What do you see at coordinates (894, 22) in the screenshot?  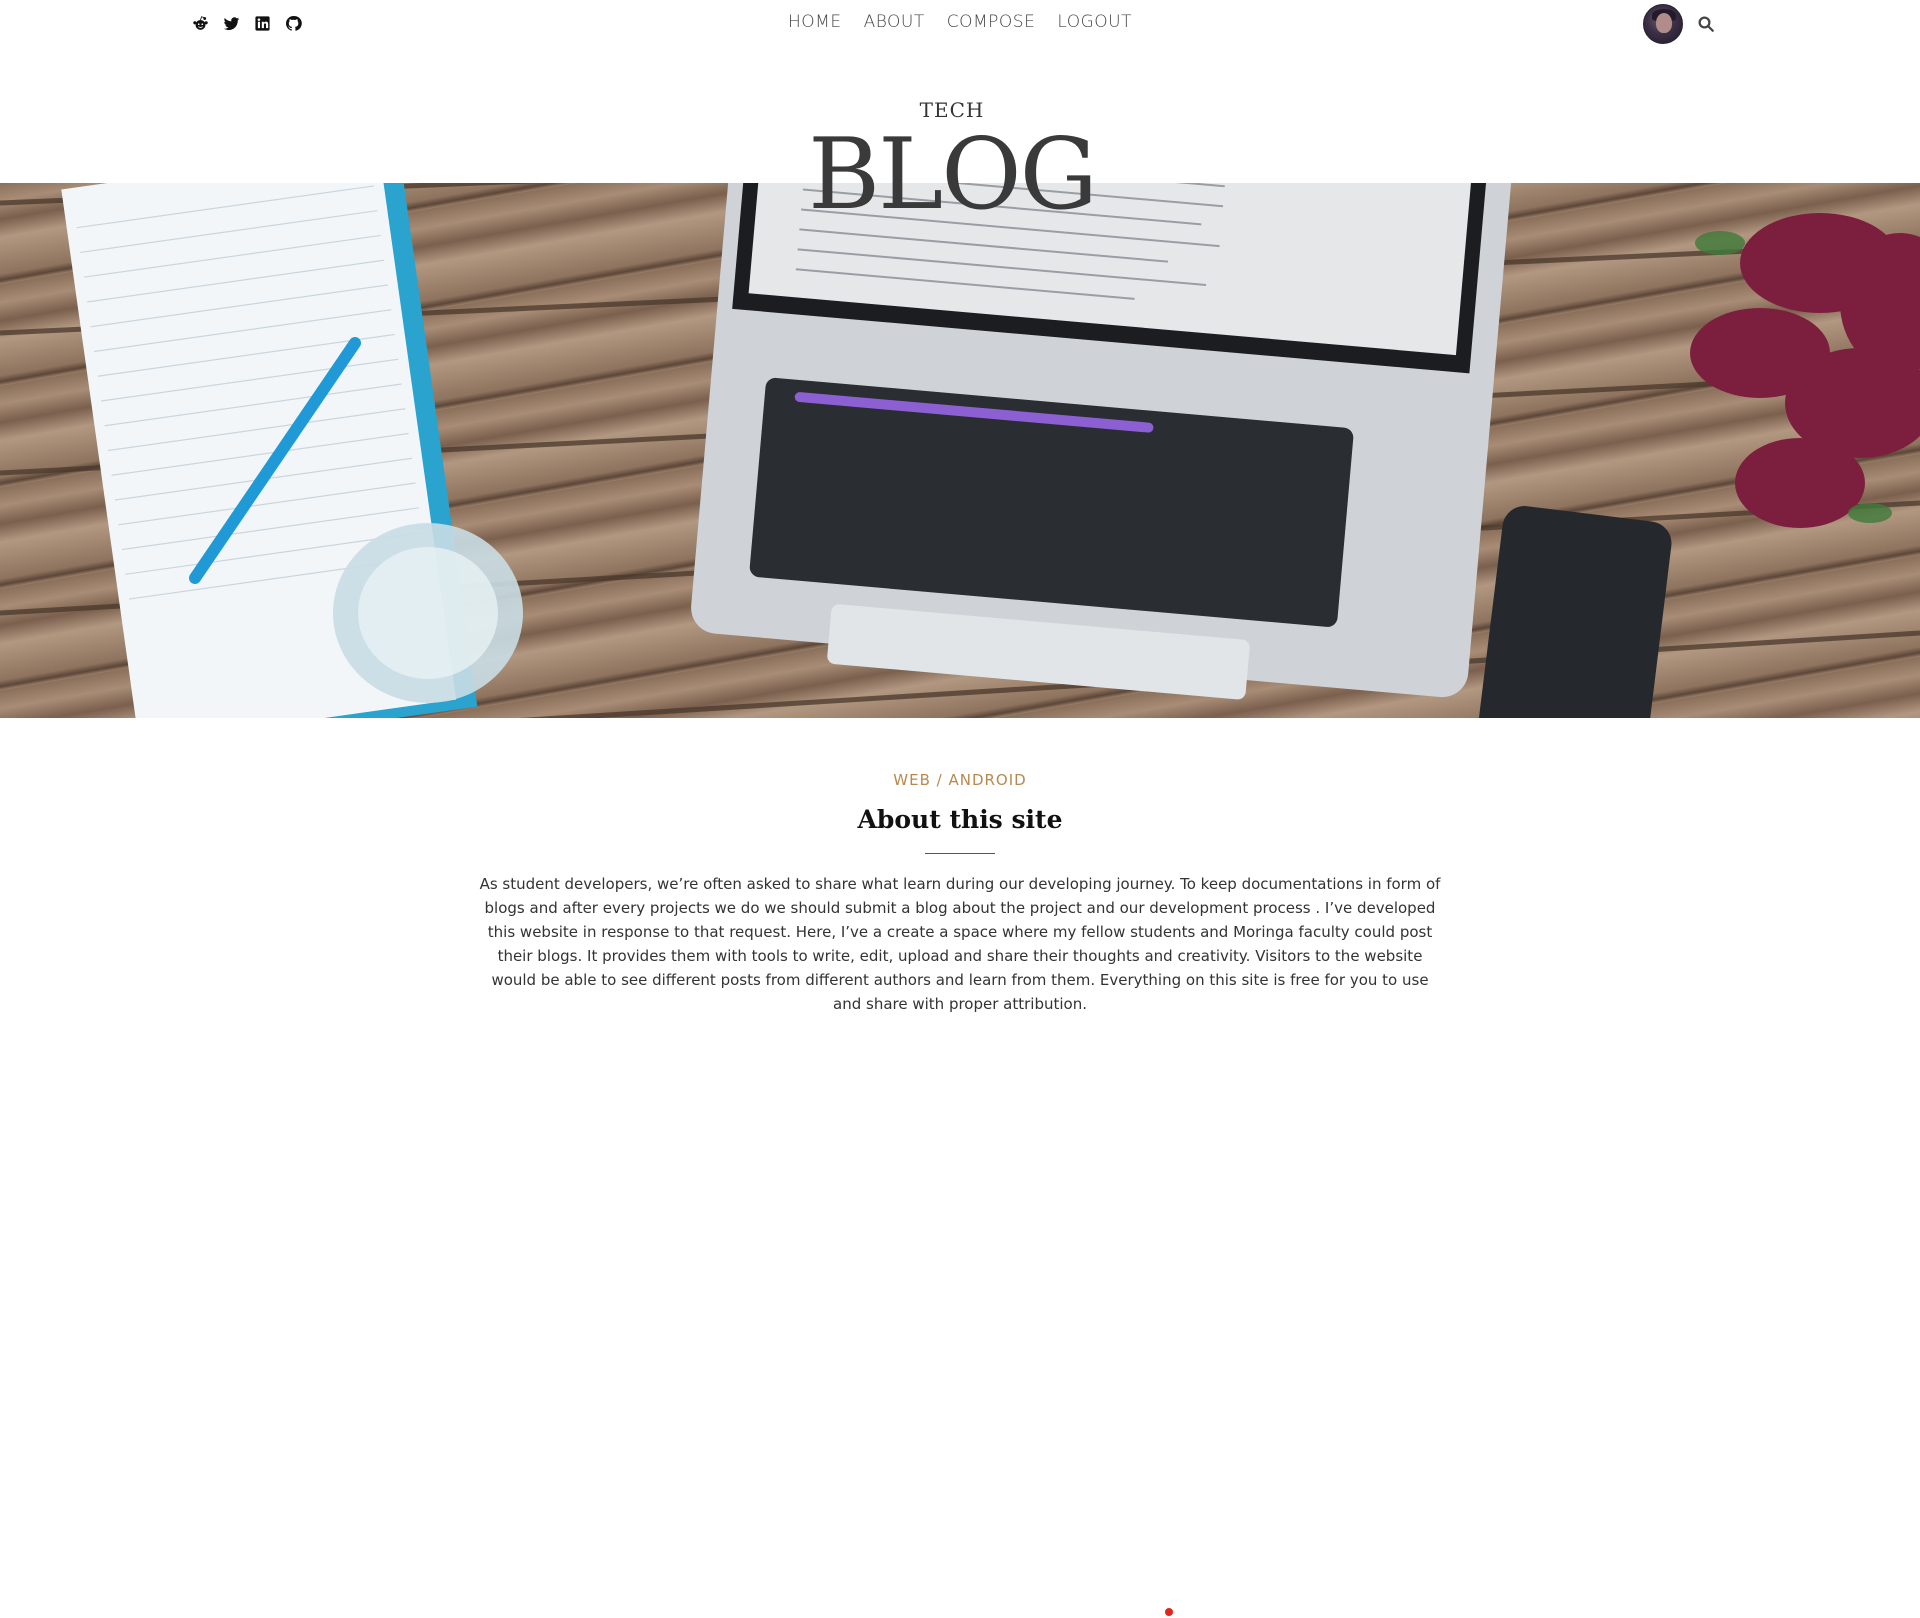 I see `nav-about: ABOUT` at bounding box center [894, 22].